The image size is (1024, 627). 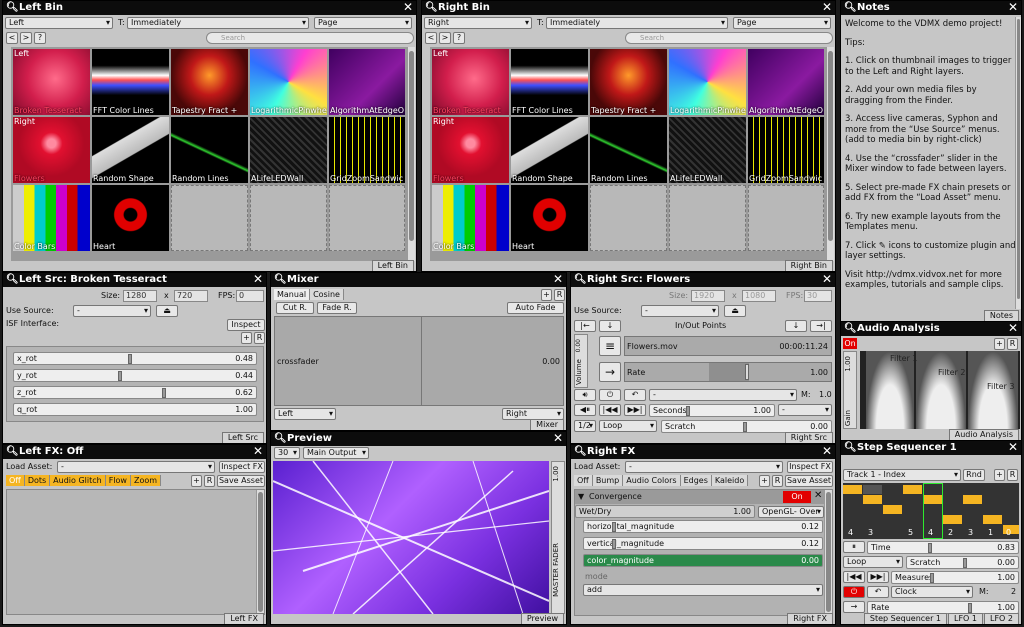 I want to click on width-field: 1920, so click(x=708, y=296).